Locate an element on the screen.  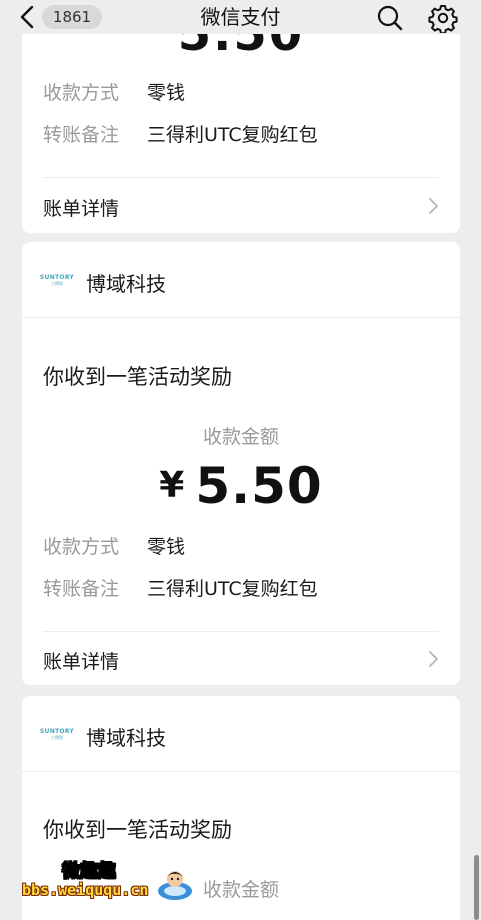
settings-button is located at coordinates (443, 19).